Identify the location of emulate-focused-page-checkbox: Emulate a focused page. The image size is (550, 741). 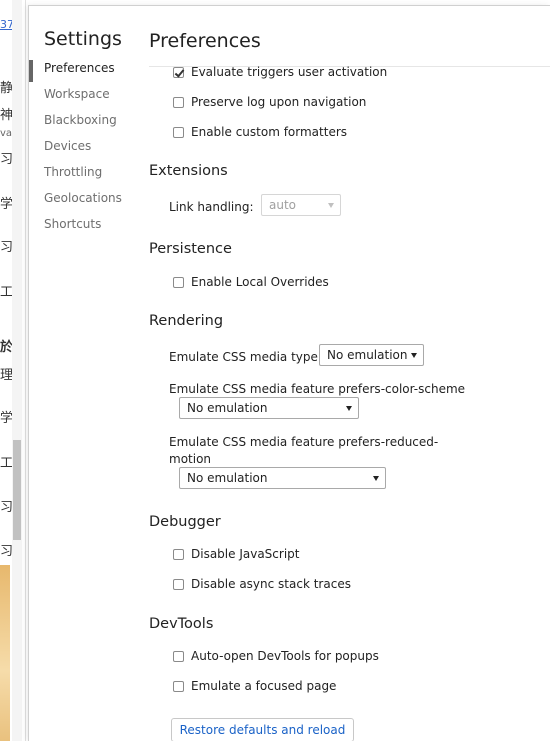
(254, 686).